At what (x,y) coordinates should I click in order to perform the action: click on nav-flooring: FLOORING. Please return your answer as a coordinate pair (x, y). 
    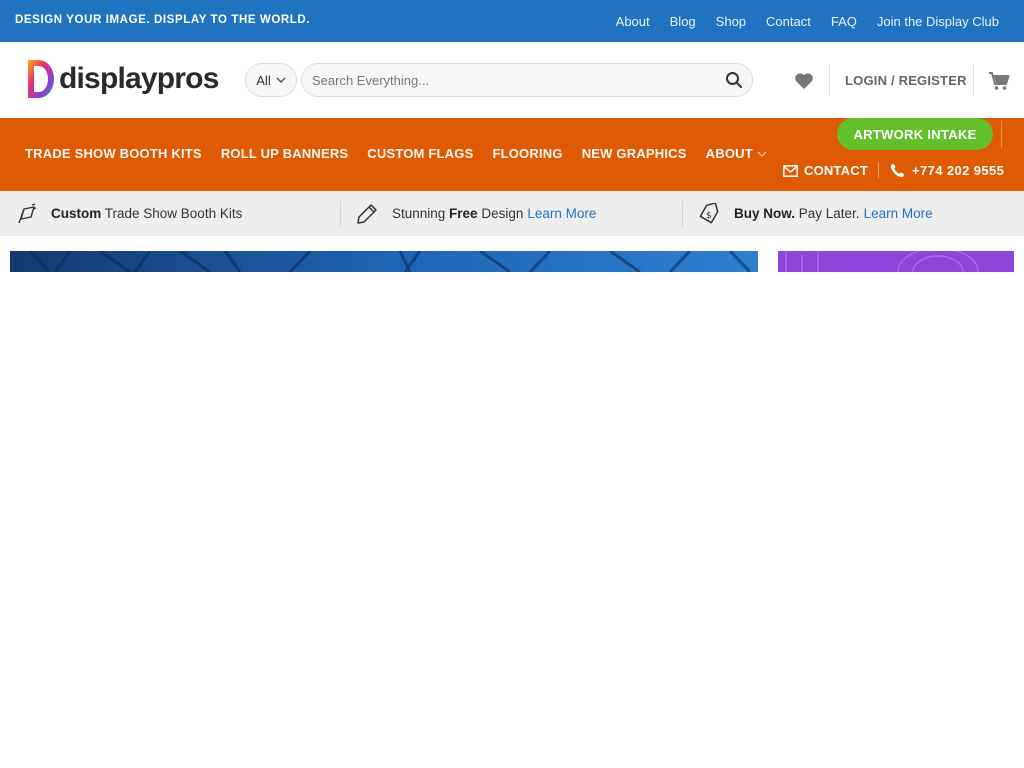
    Looking at the image, I should click on (527, 153).